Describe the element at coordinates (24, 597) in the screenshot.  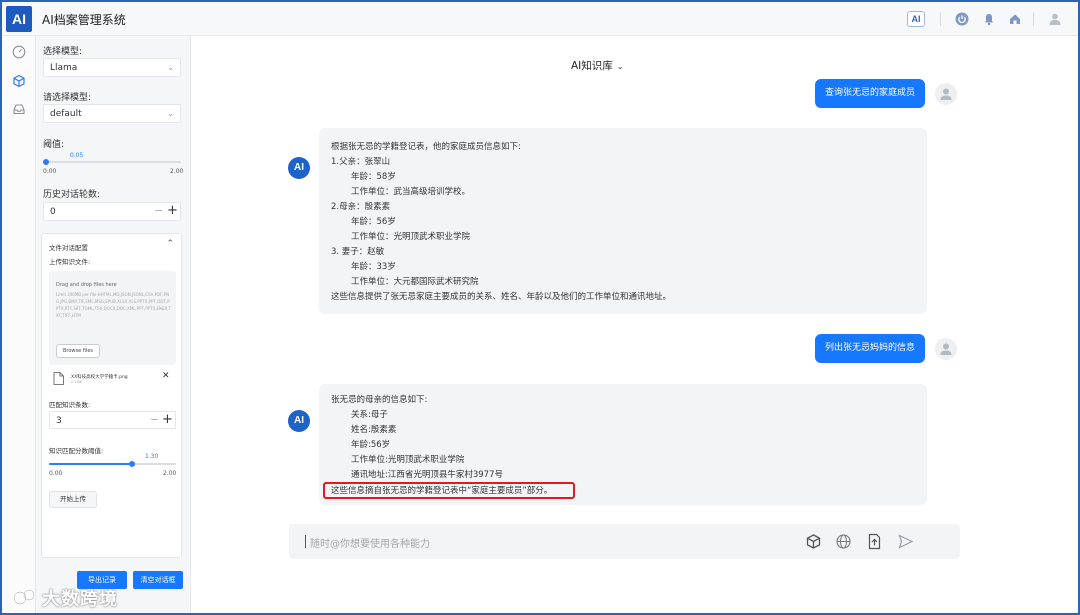
I see `watermark-logo-icon` at that location.